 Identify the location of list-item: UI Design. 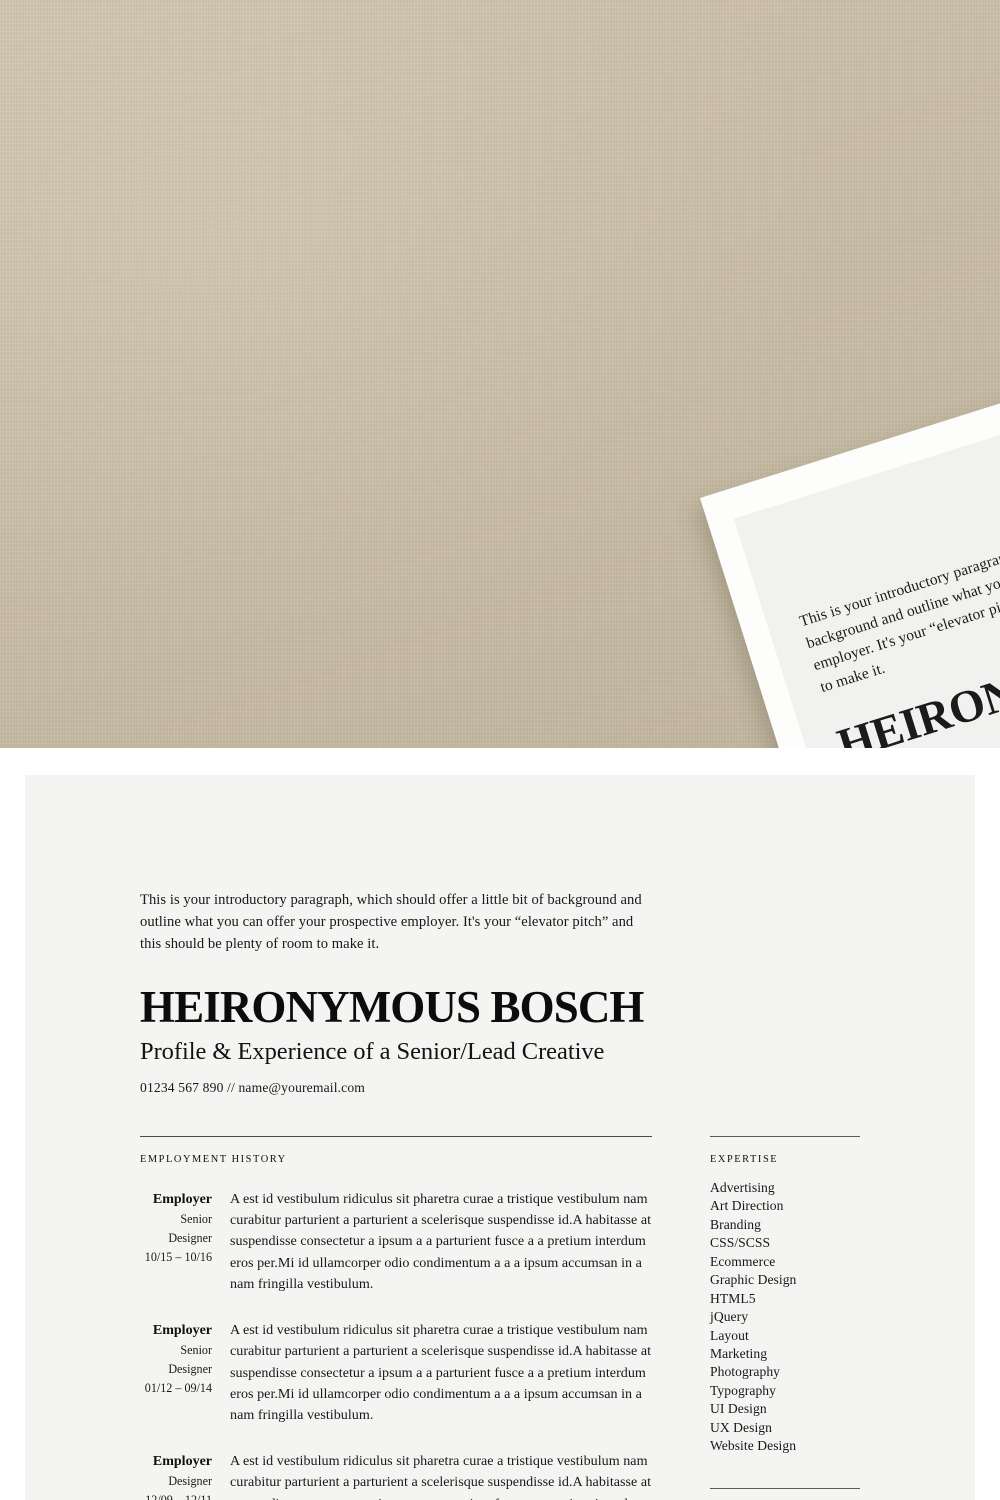
(738, 1409).